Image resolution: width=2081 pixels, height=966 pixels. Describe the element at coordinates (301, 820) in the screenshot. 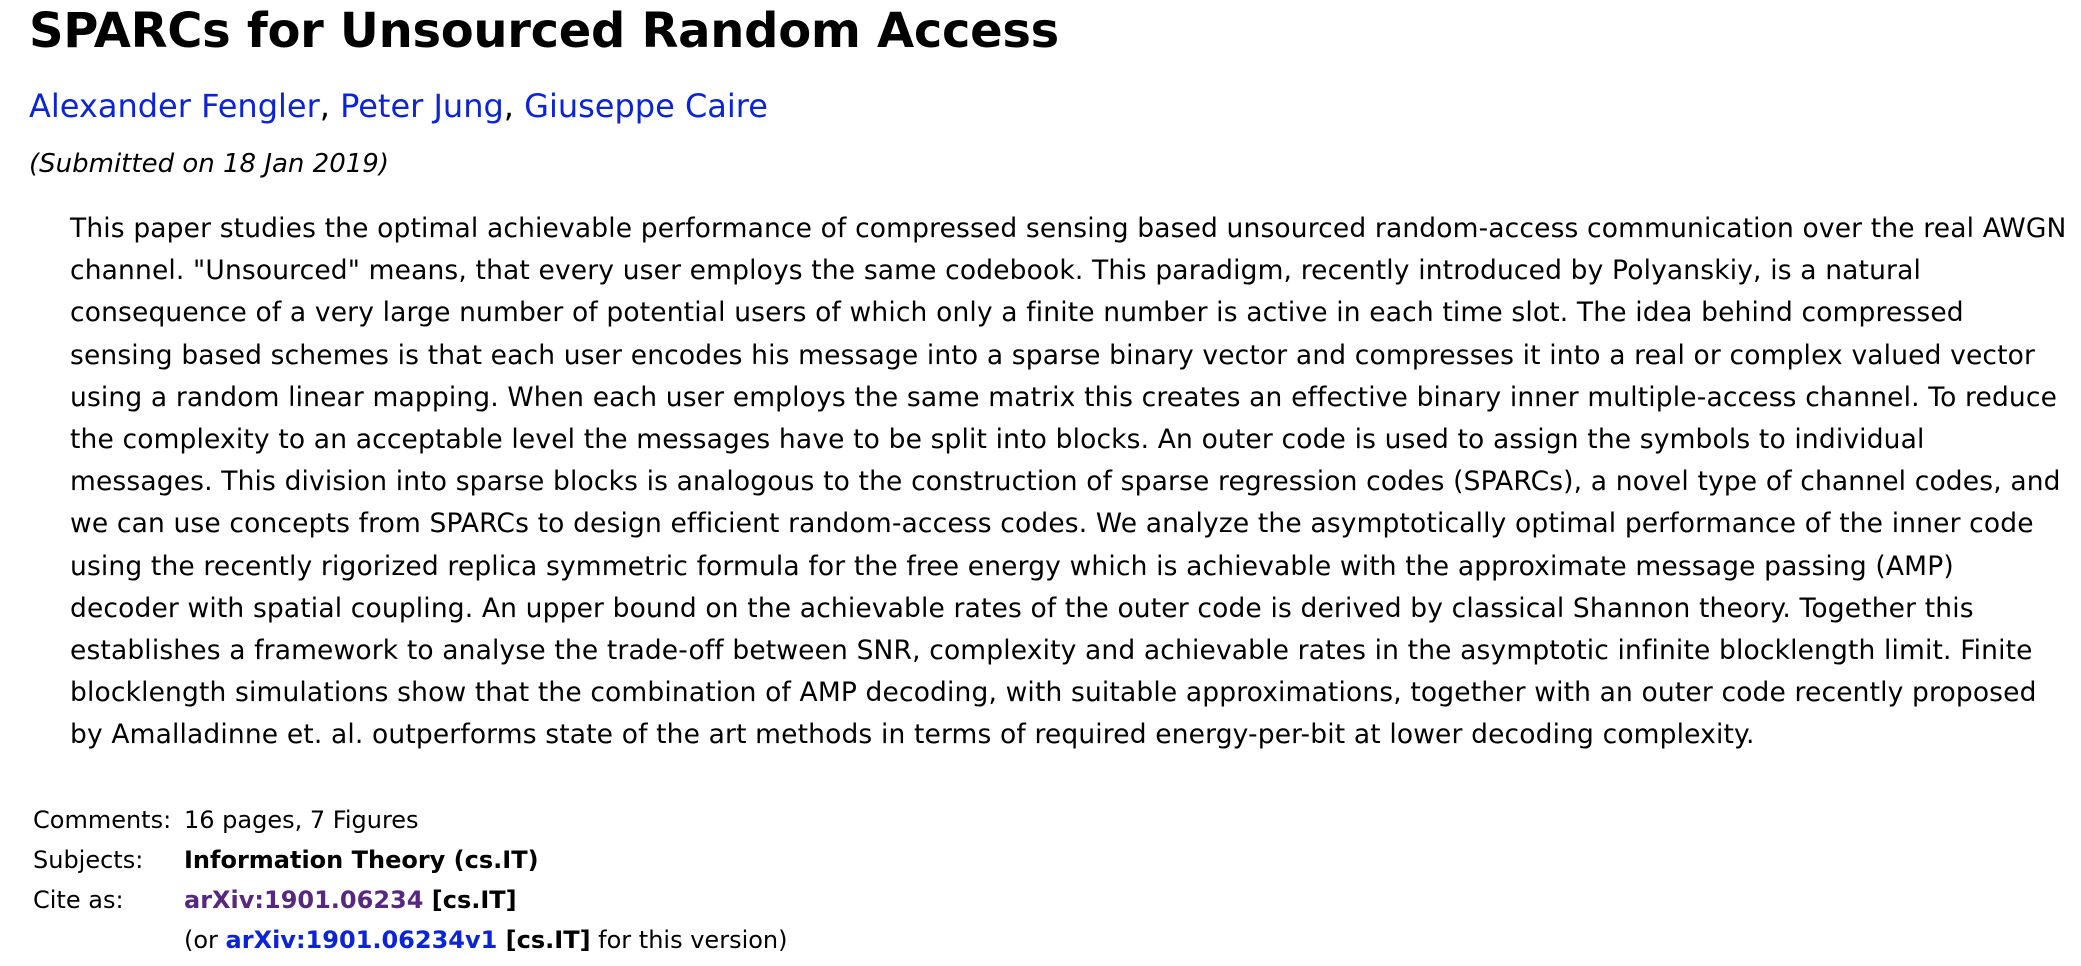

I see `comments-value: 16 pages, 7 Figures` at that location.